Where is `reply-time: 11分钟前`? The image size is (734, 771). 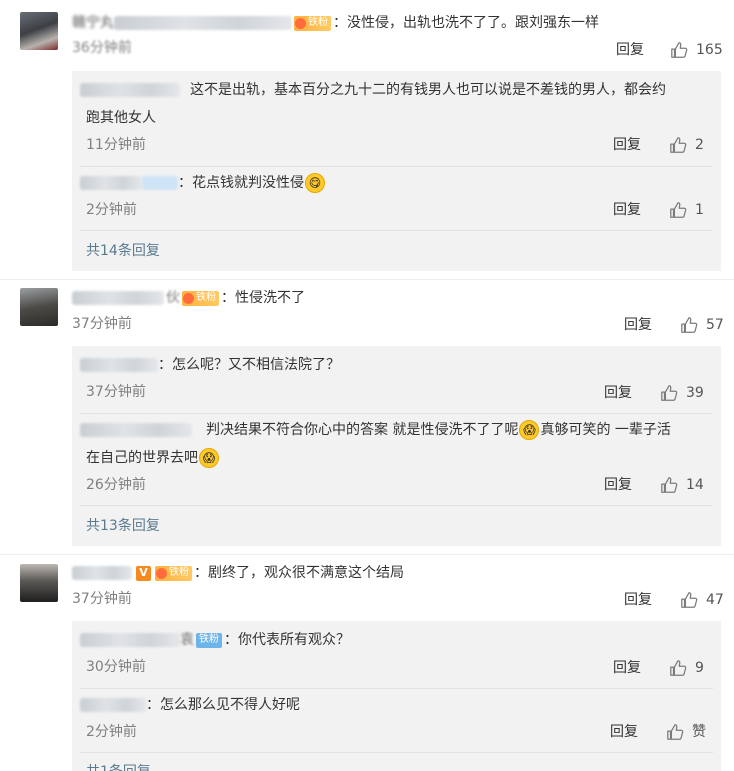 reply-time: 11分钟前 is located at coordinates (116, 145).